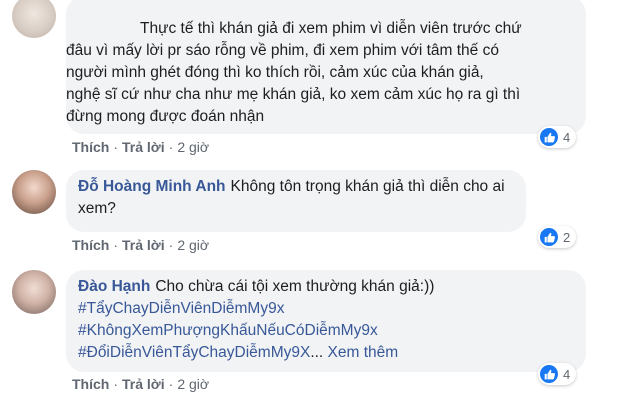  I want to click on reaction-summary: 2, so click(557, 237).